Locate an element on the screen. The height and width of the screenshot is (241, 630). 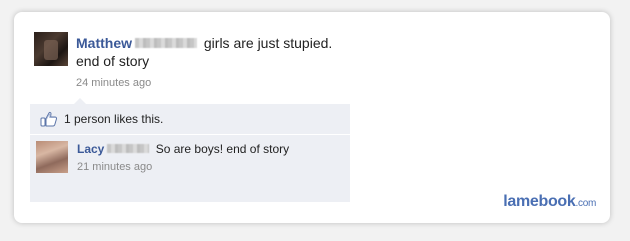
lamebook-watermark: lamebook.com is located at coordinates (549, 202).